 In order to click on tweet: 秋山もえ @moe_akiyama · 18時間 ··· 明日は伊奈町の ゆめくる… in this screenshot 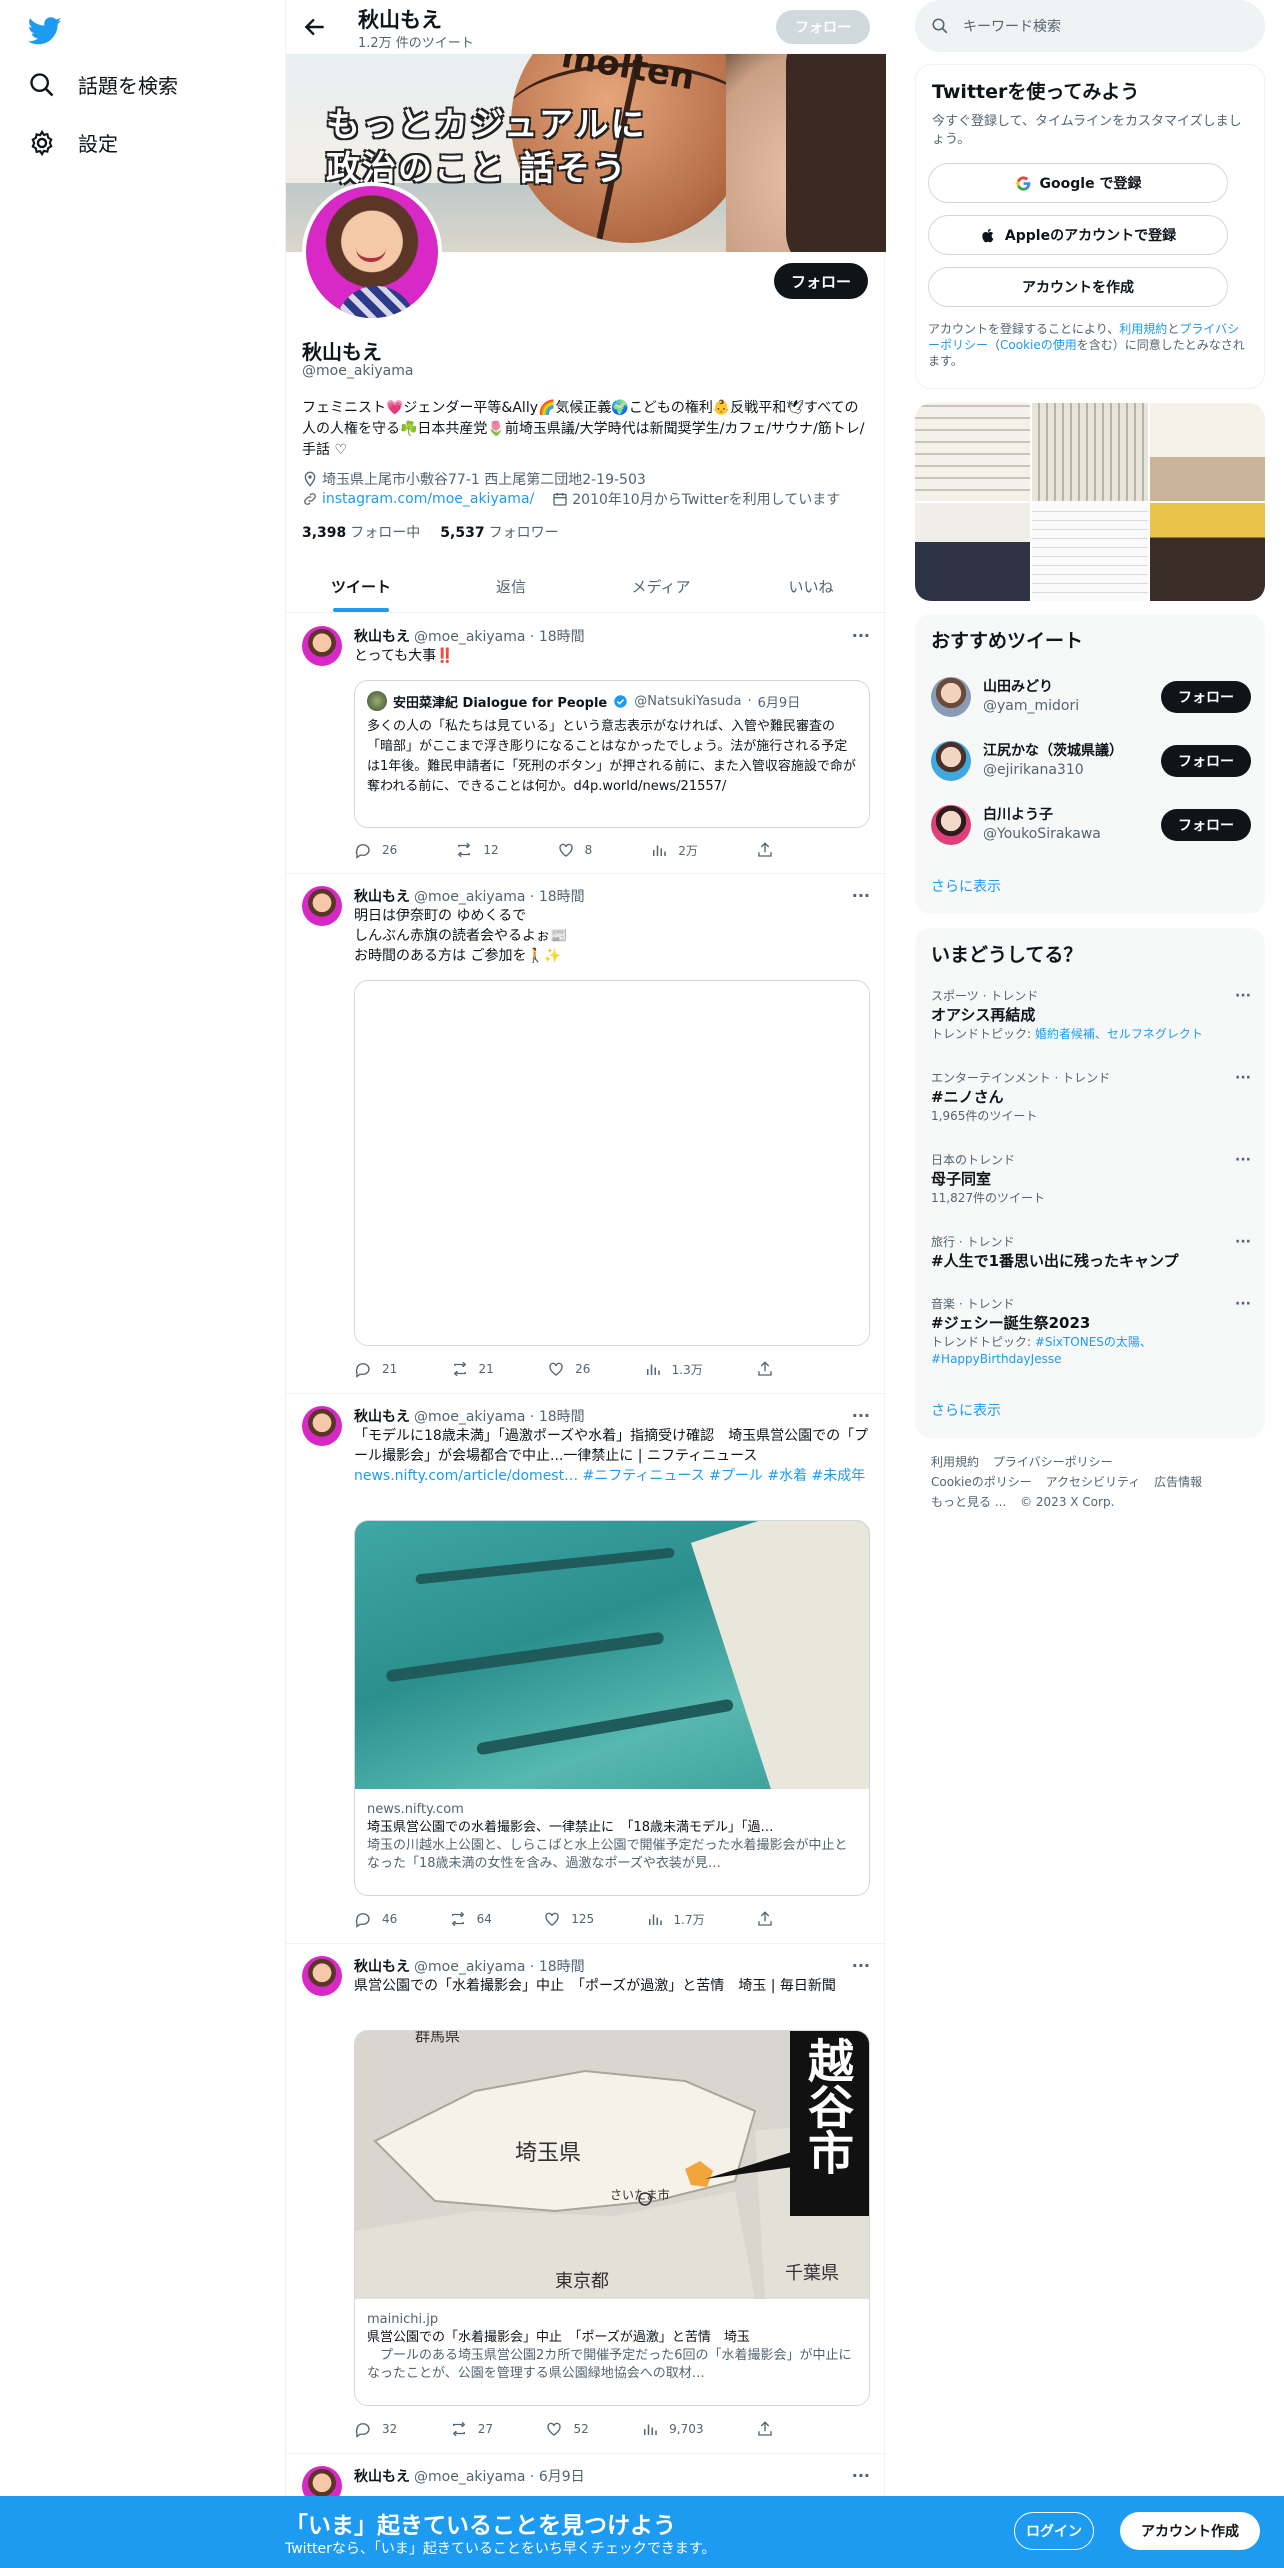, I will do `click(586, 1134)`.